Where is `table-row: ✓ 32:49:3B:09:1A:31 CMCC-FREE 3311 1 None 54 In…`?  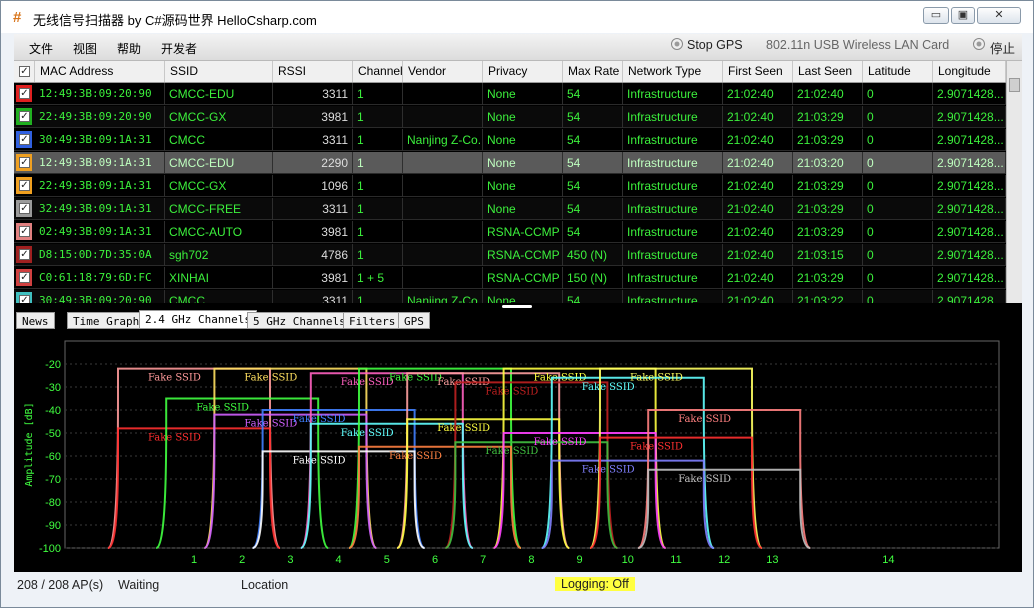
table-row: ✓ 32:49:3B:09:1A:31 CMCC-FREE 3311 1 None 54 In… is located at coordinates (510, 209).